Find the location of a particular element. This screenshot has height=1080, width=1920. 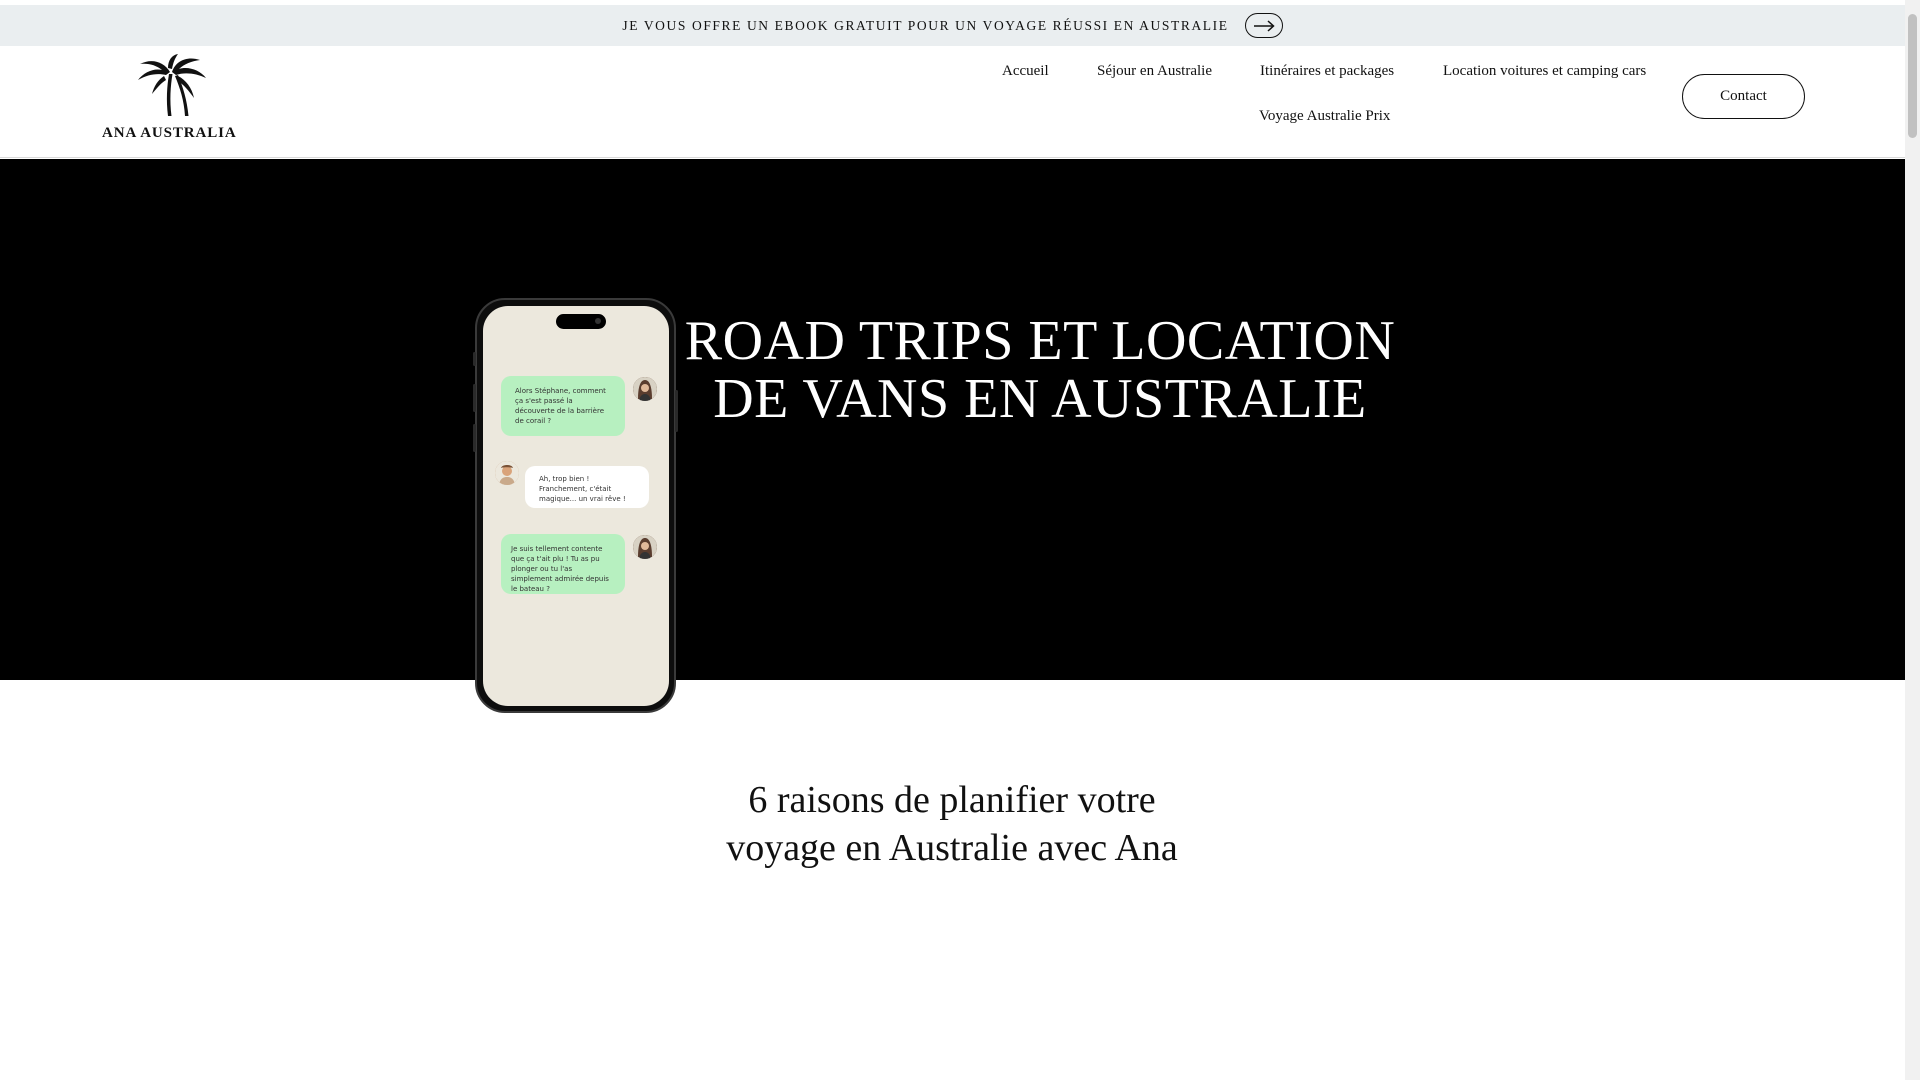

phone-side-button is located at coordinates (474, 359).